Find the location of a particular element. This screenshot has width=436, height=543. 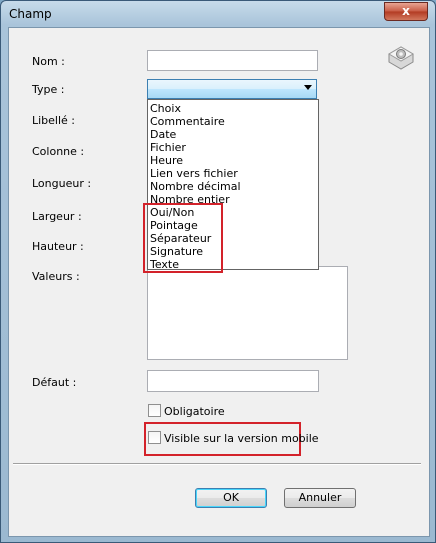

nom-label: Nom : is located at coordinates (48, 61).